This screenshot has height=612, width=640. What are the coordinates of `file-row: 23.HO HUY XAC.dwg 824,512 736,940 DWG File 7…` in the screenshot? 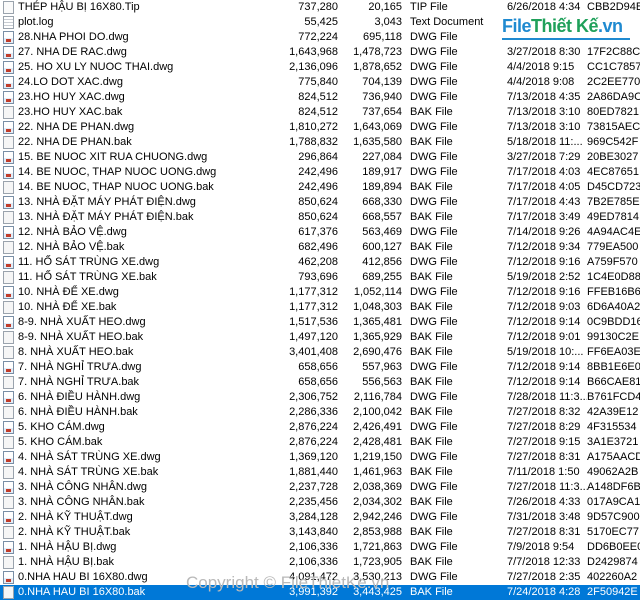 It's located at (320, 97).